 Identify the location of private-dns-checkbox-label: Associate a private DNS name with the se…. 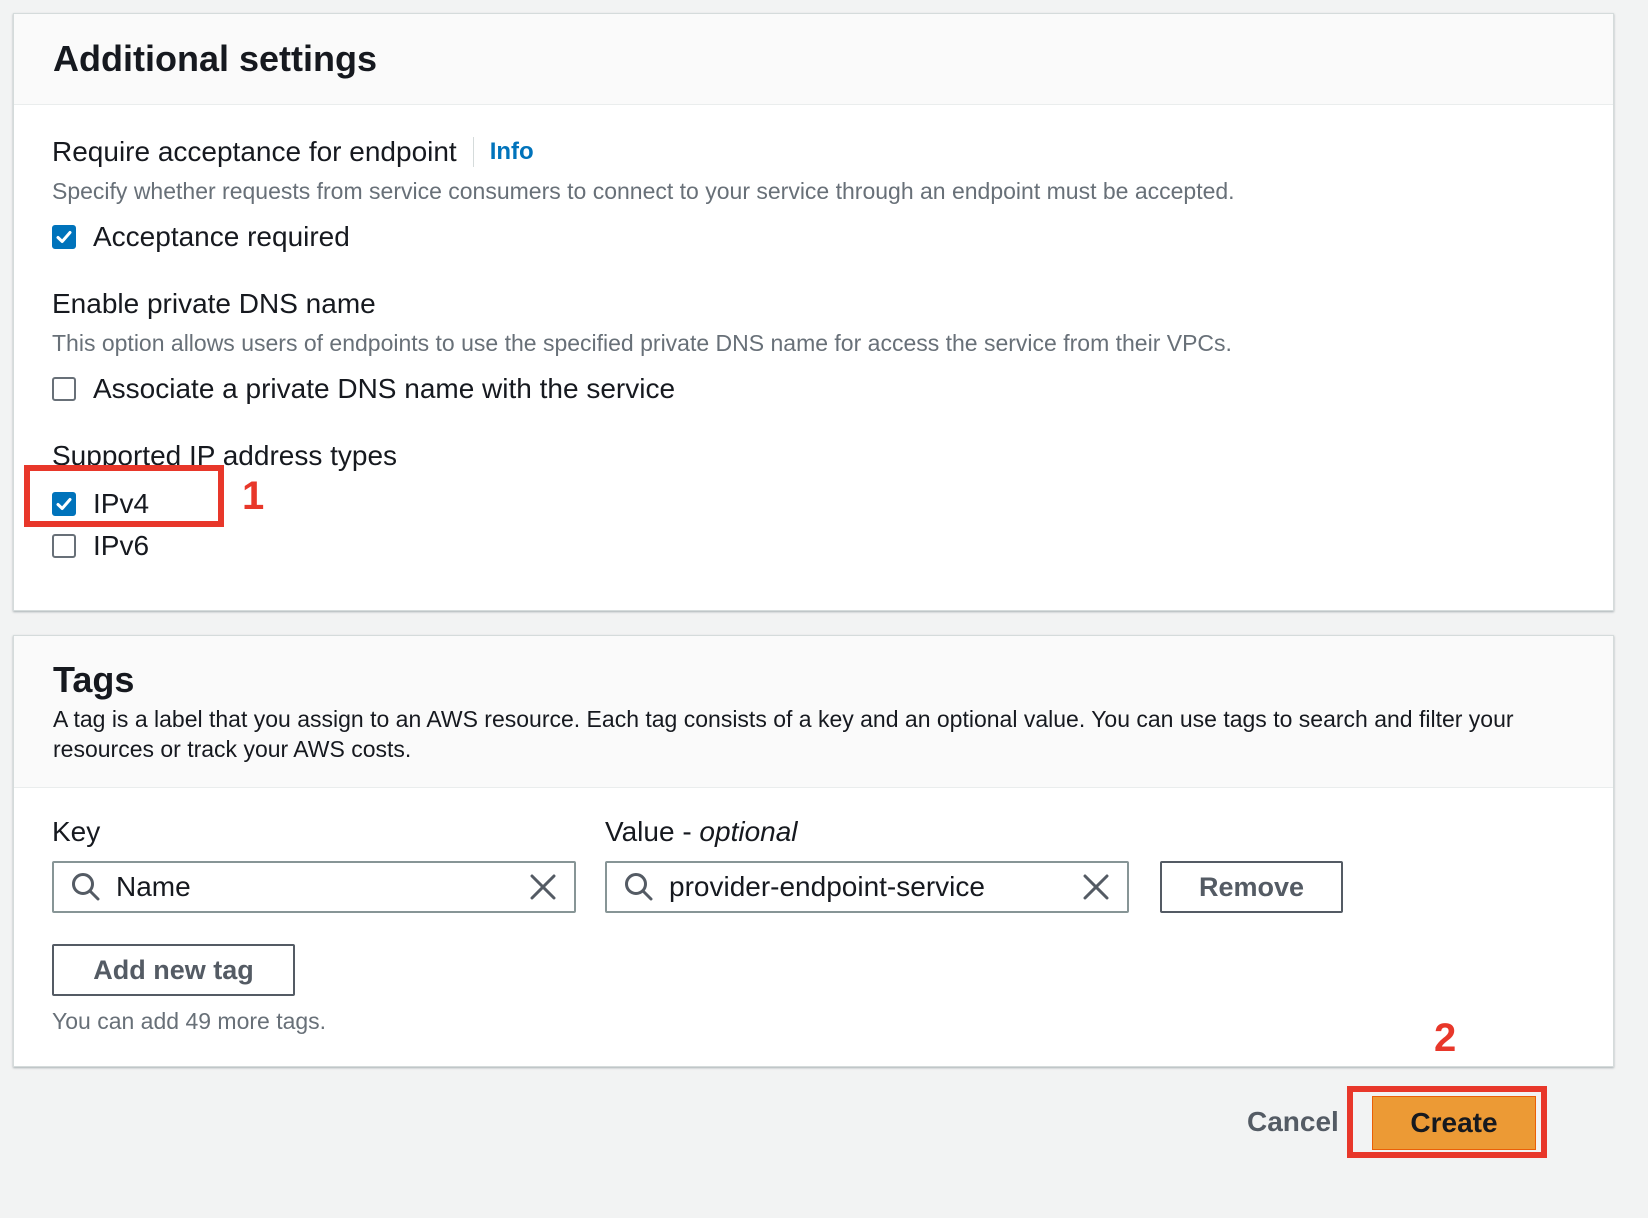
(384, 388).